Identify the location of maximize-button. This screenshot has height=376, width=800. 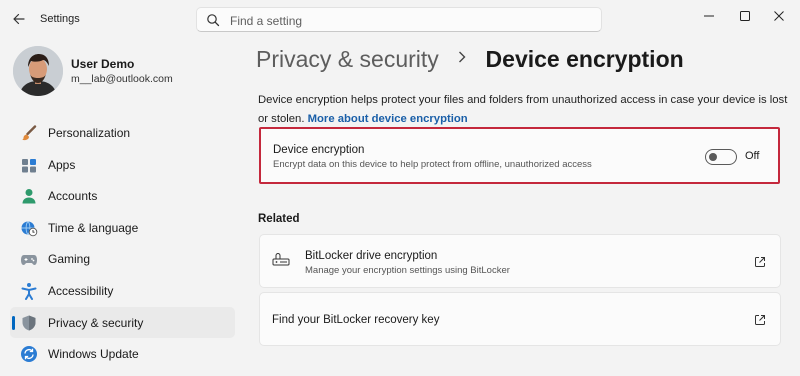
(745, 16).